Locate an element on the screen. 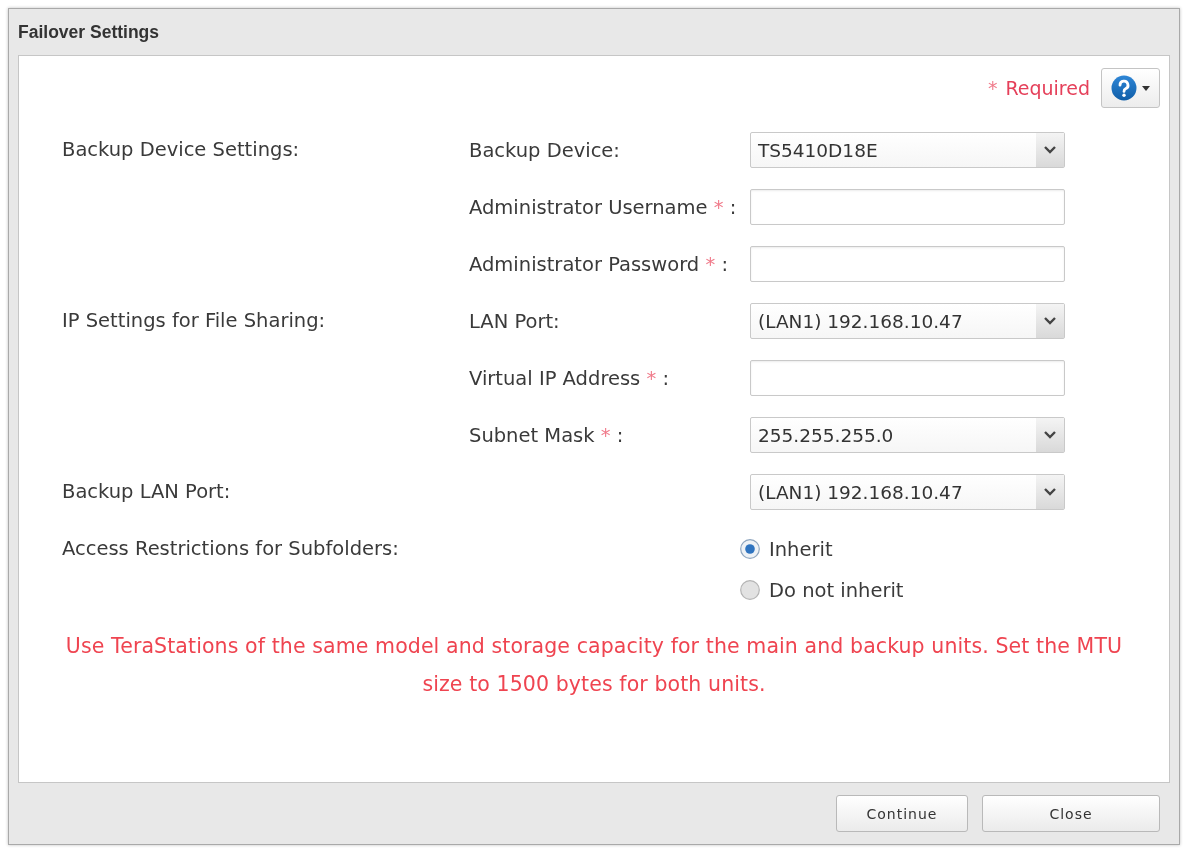  dropdown-select: TS5410D18E is located at coordinates (907, 150).